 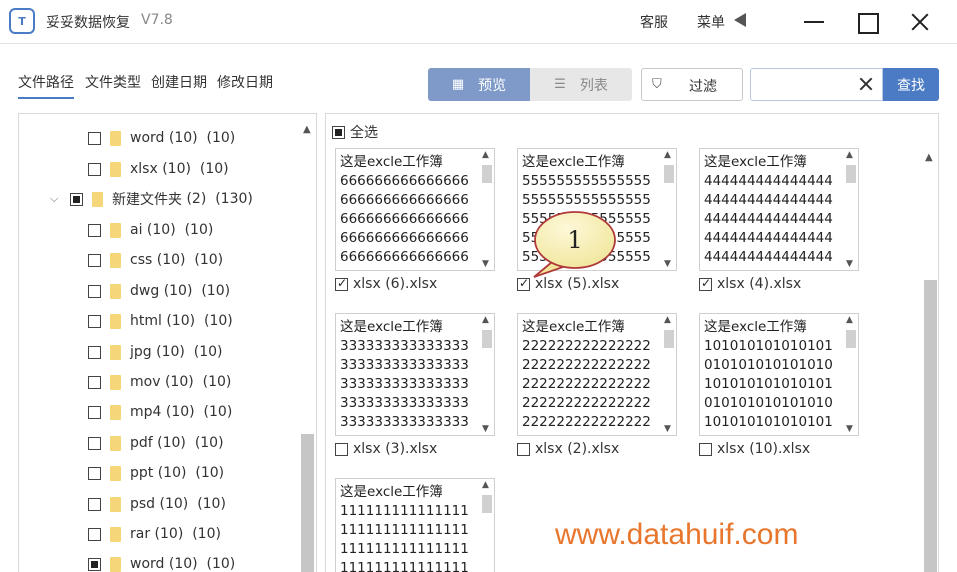 I want to click on list-view-button: ☰ 列表, so click(x=581, y=84).